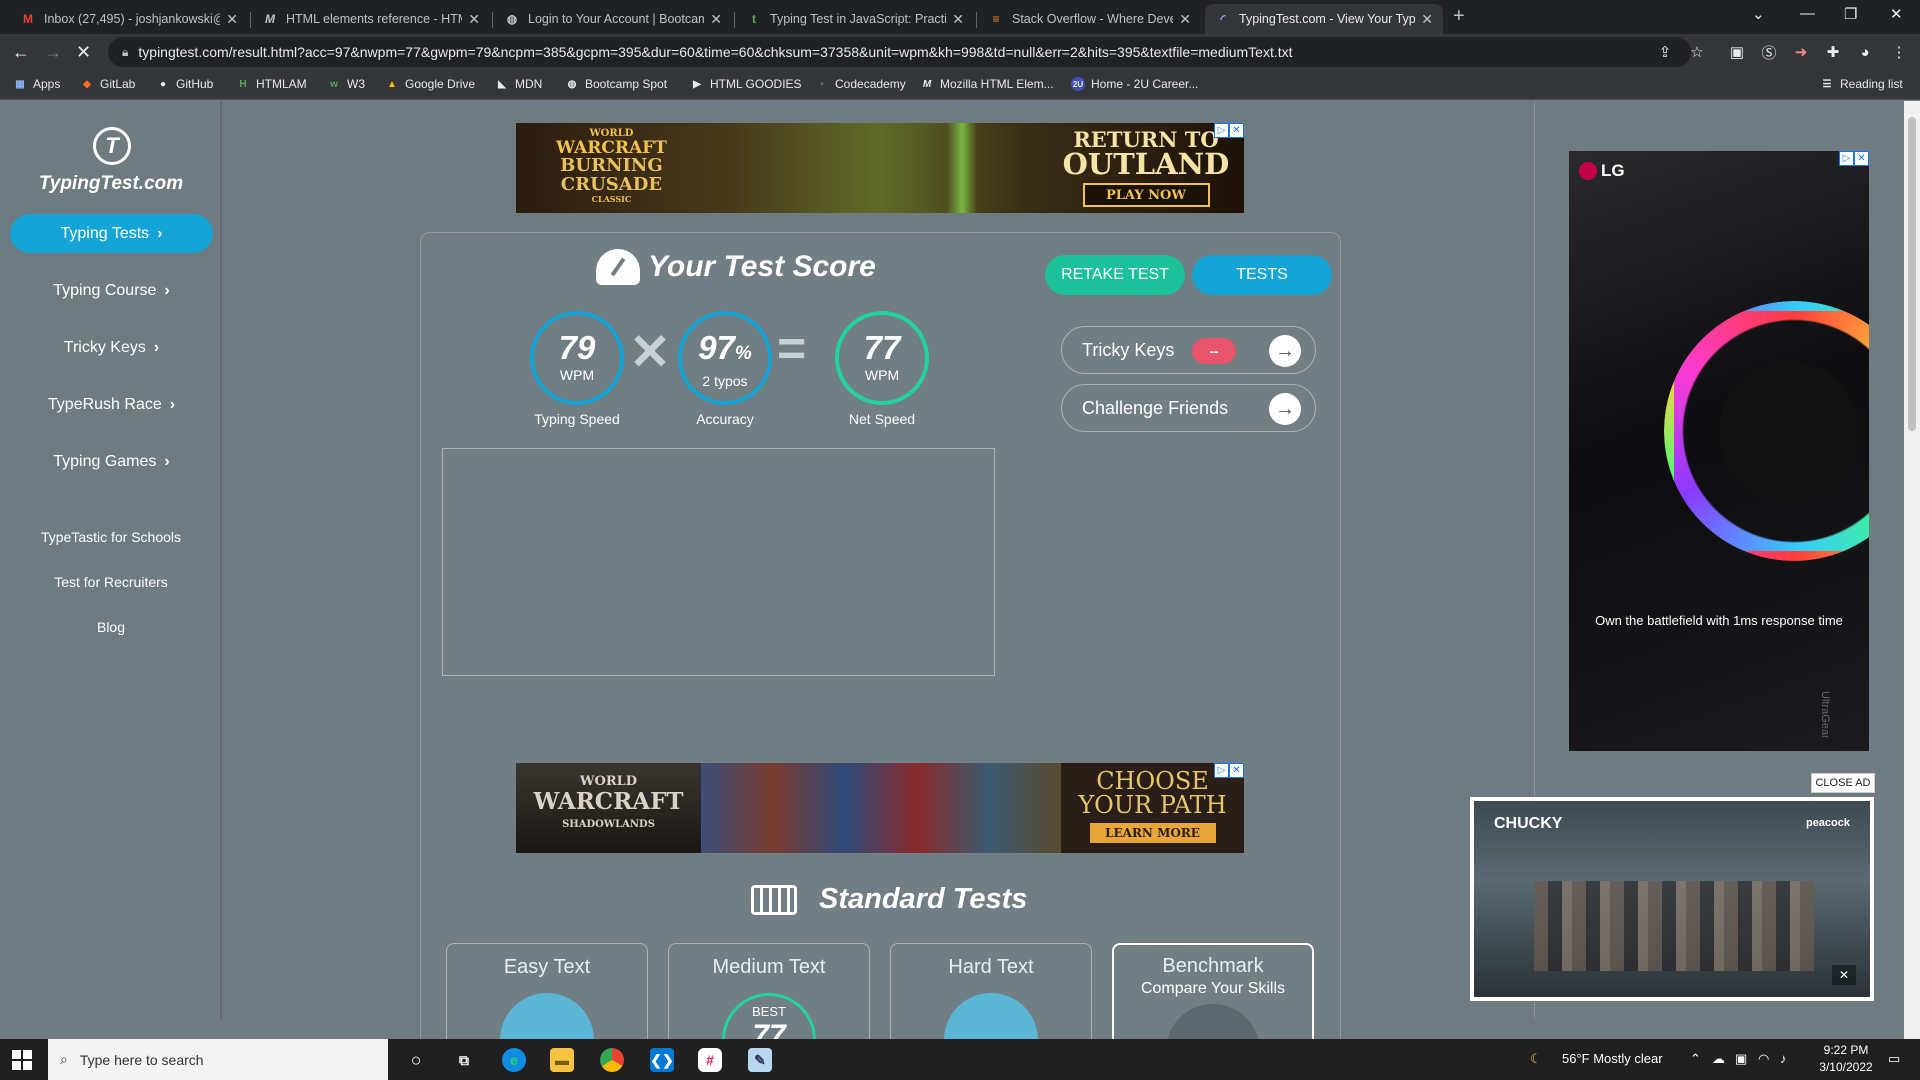 Image resolution: width=1920 pixels, height=1080 pixels. What do you see at coordinates (760, 1060) in the screenshot?
I see `notepad-icon: ✎` at bounding box center [760, 1060].